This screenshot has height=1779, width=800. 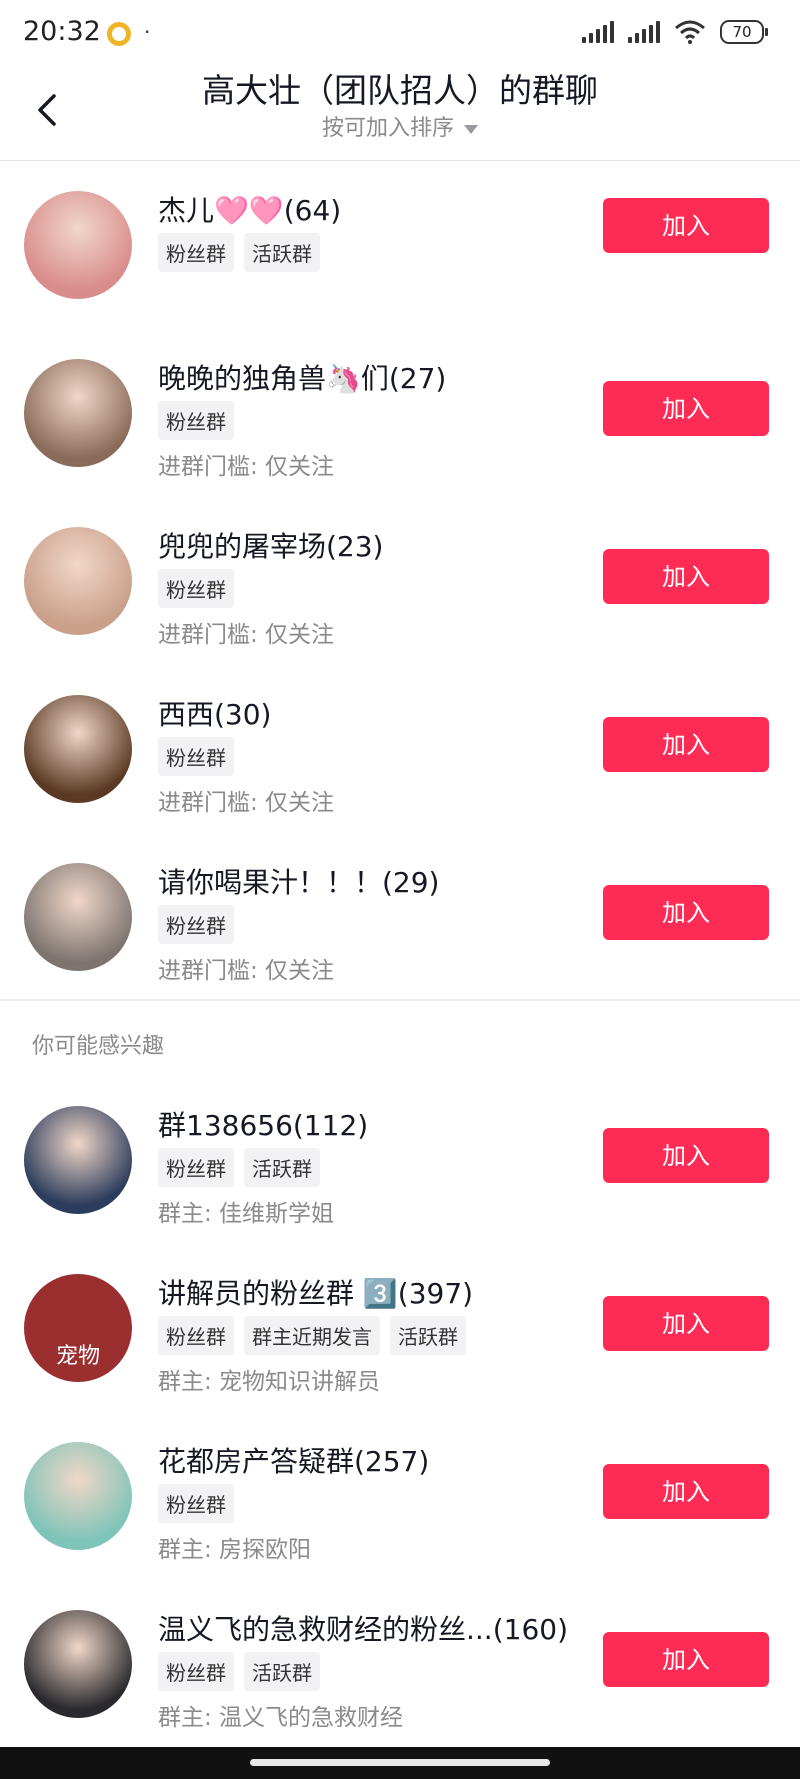 I want to click on group-subtitle: 群主: 佳维斯学姐, so click(x=246, y=1214).